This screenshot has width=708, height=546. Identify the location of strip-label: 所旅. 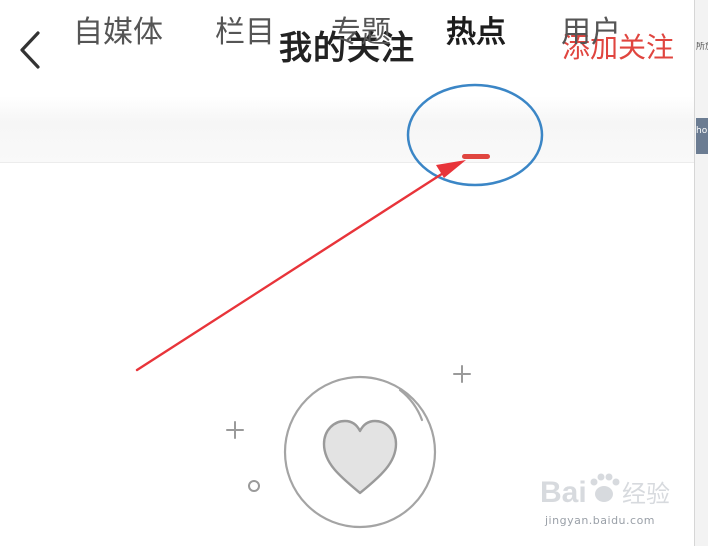
(702, 47).